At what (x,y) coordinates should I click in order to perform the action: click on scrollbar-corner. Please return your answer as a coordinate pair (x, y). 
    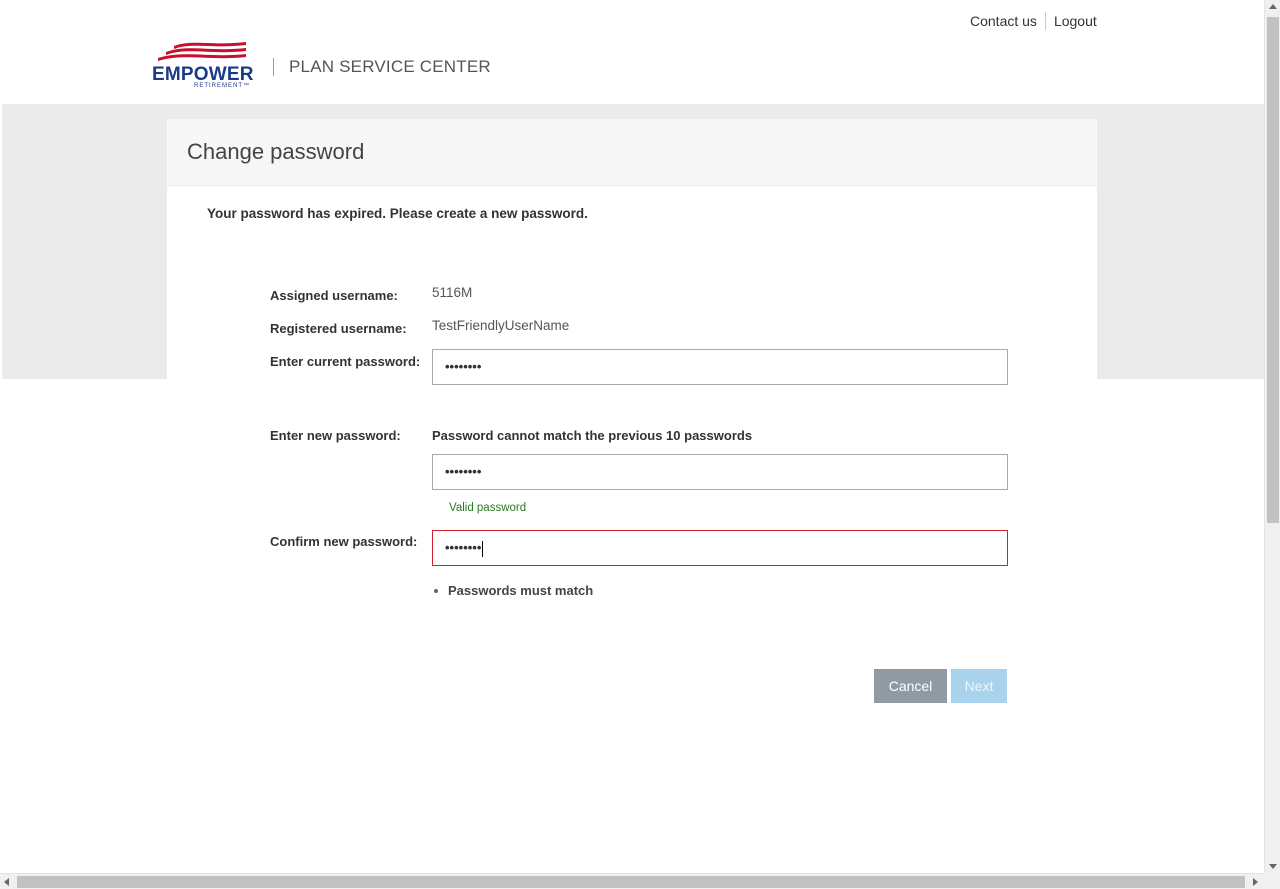
    Looking at the image, I should click on (1272, 881).